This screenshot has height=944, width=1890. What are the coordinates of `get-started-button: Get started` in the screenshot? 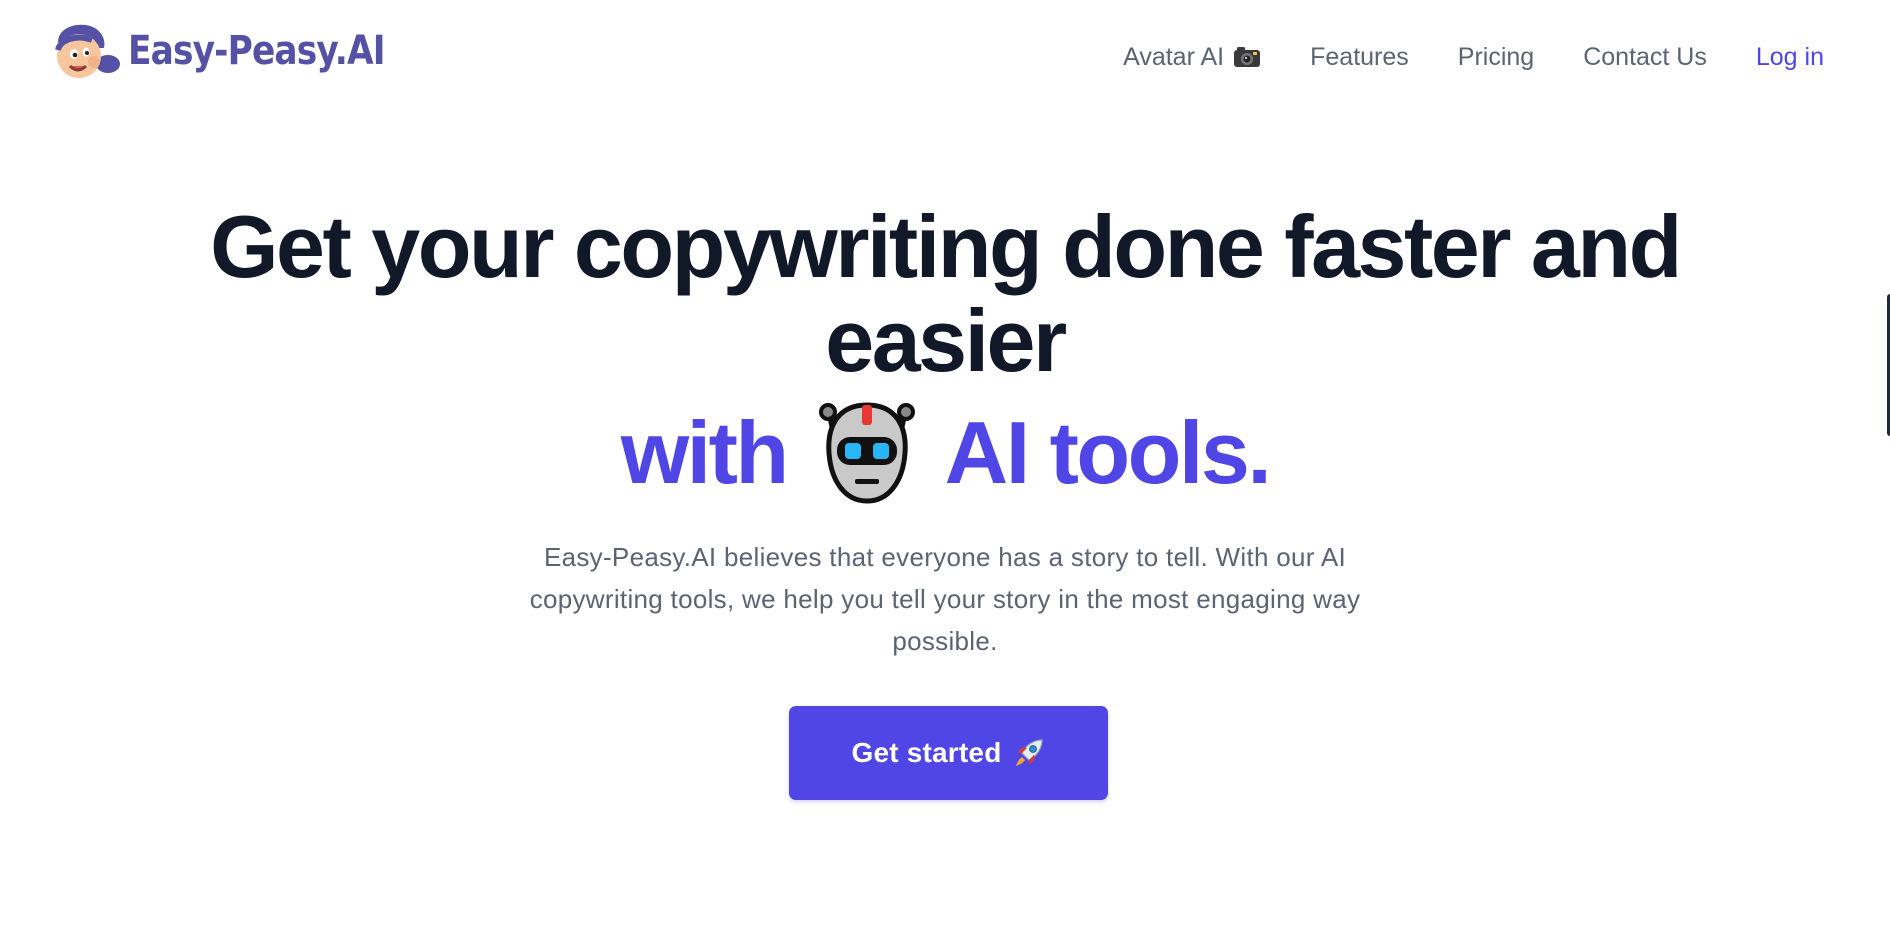 It's located at (948, 753).